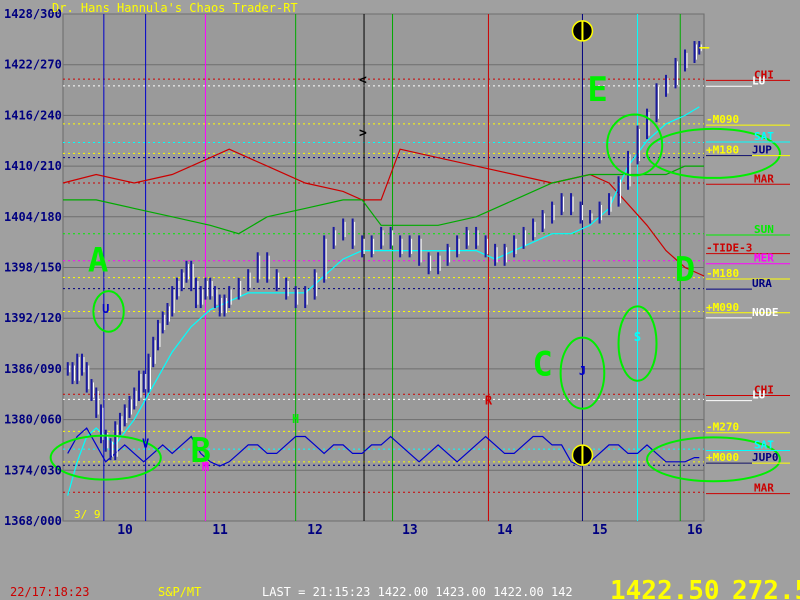 This screenshot has width=800, height=600. I want to click on chevron-icon: <, so click(363, 80).